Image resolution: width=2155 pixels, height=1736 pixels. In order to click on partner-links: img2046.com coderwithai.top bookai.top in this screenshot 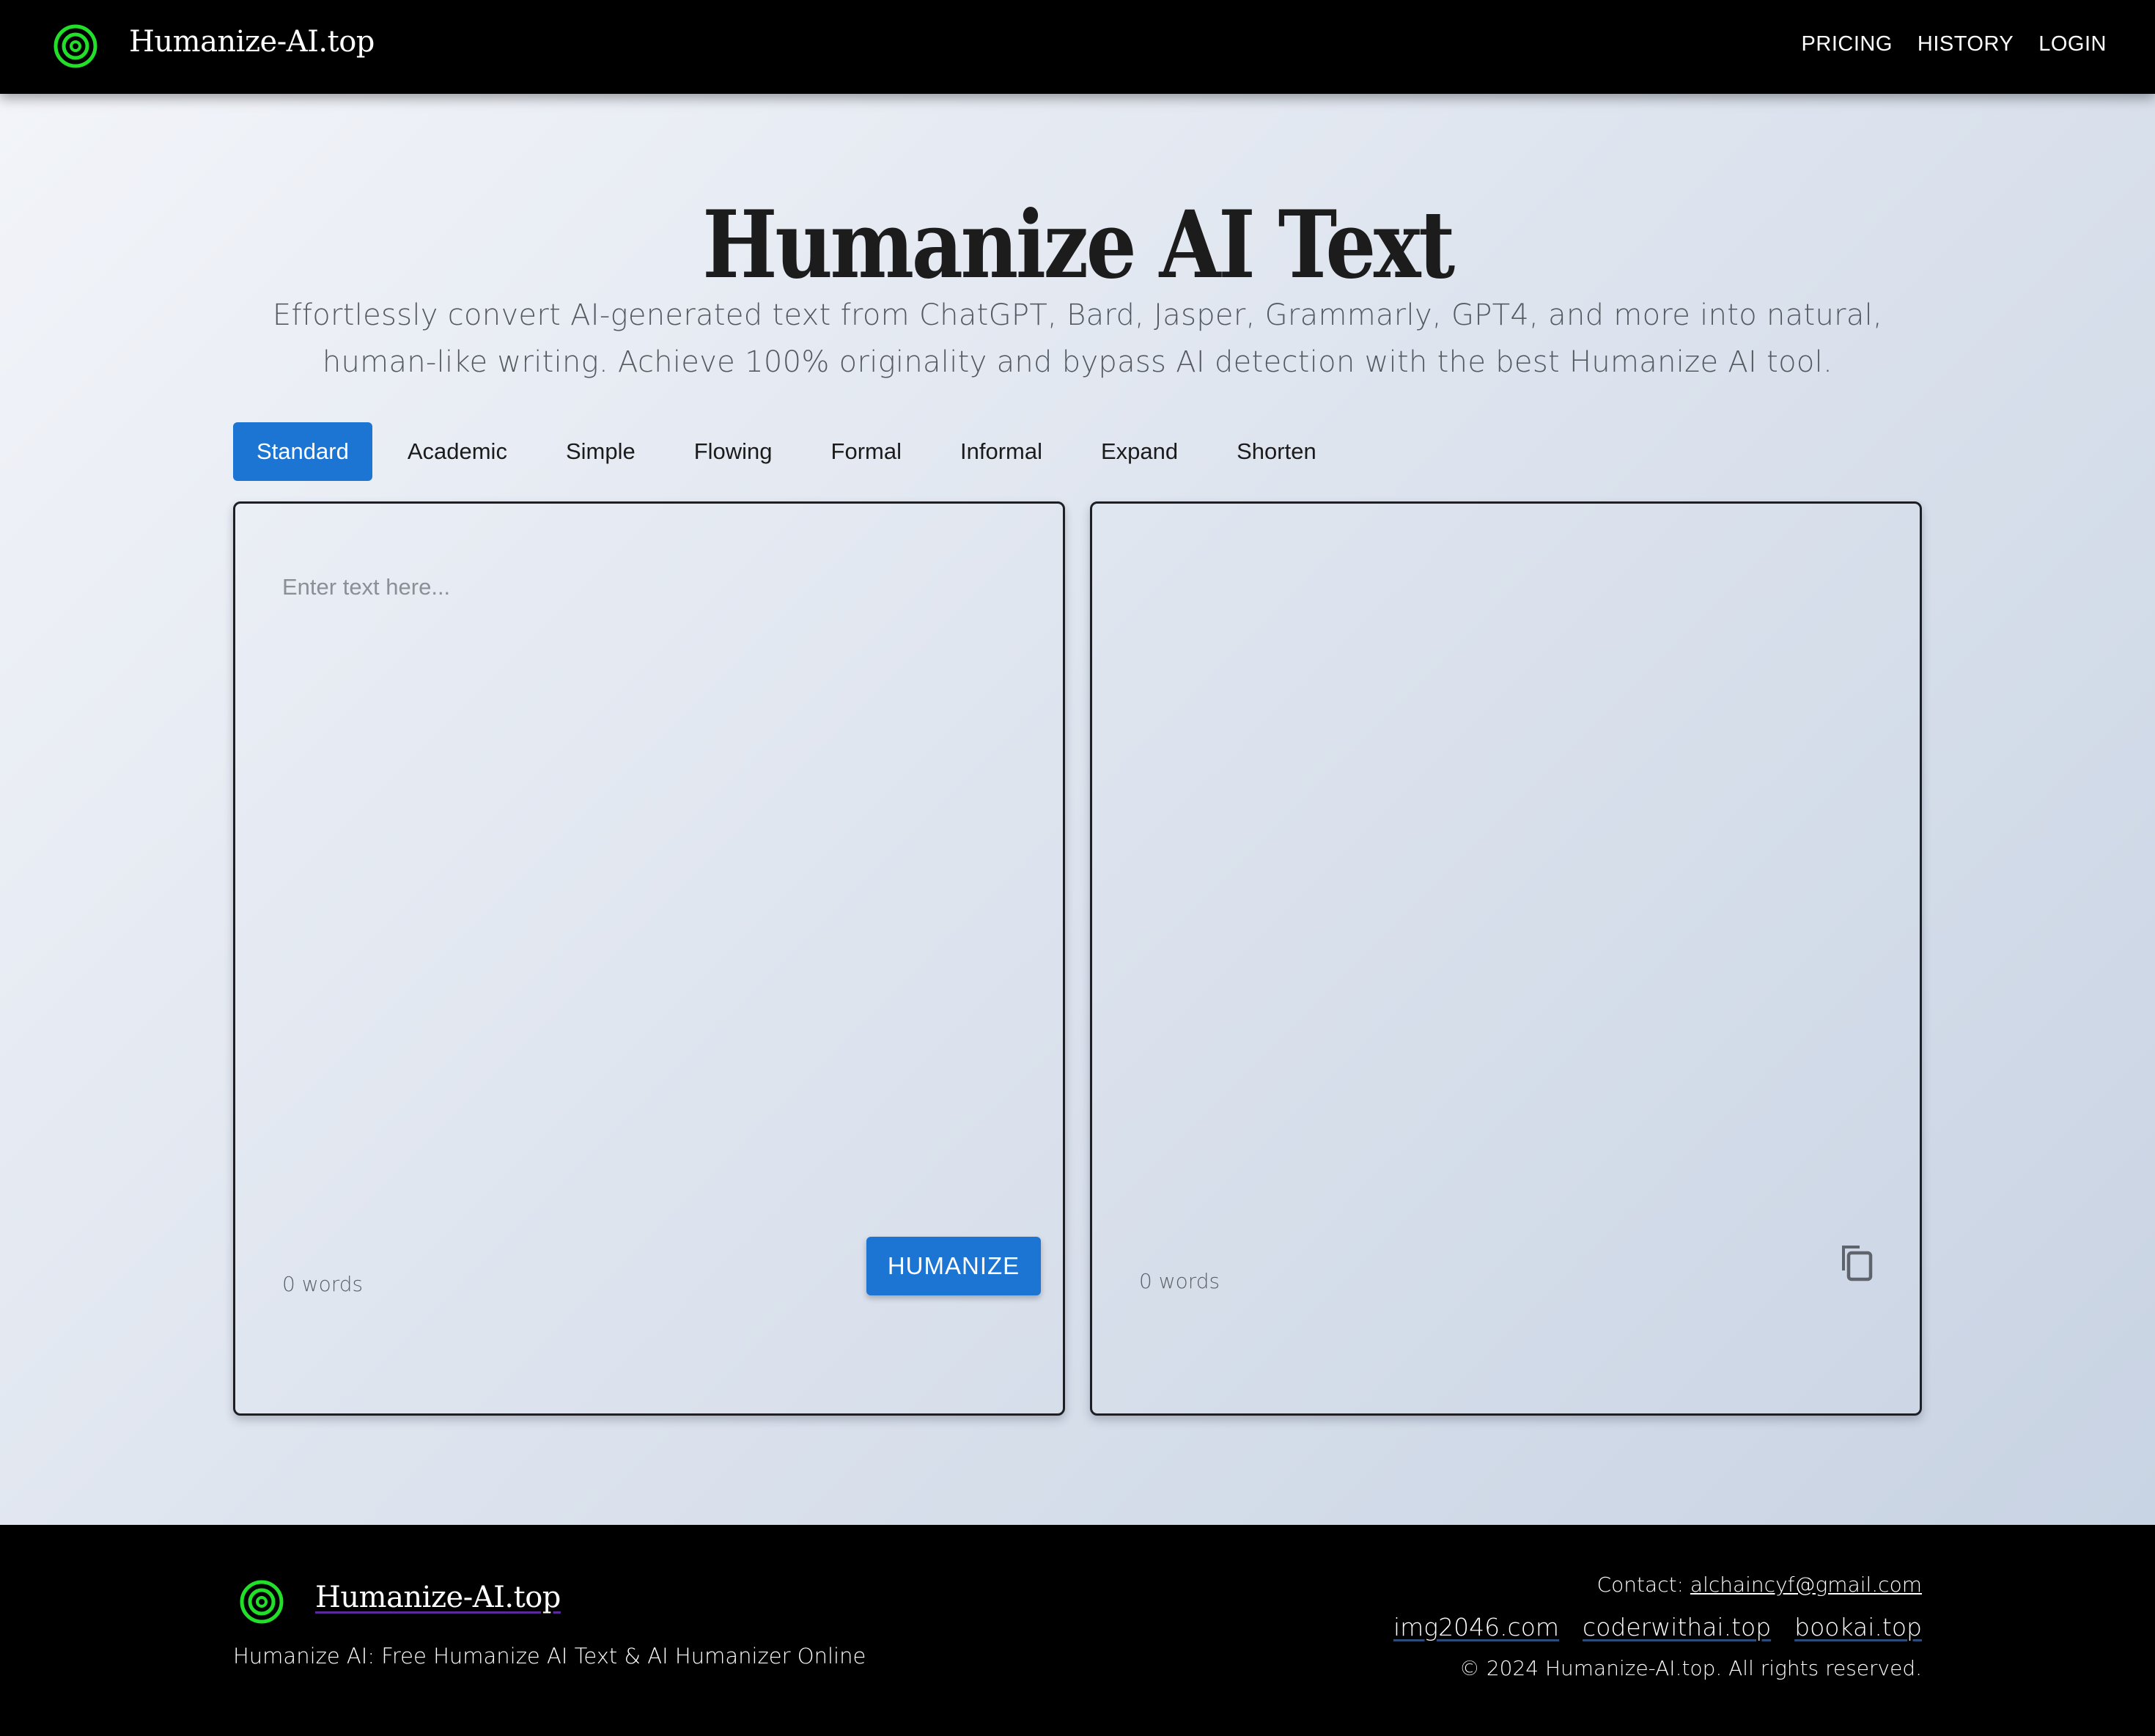, I will do `click(1657, 1627)`.